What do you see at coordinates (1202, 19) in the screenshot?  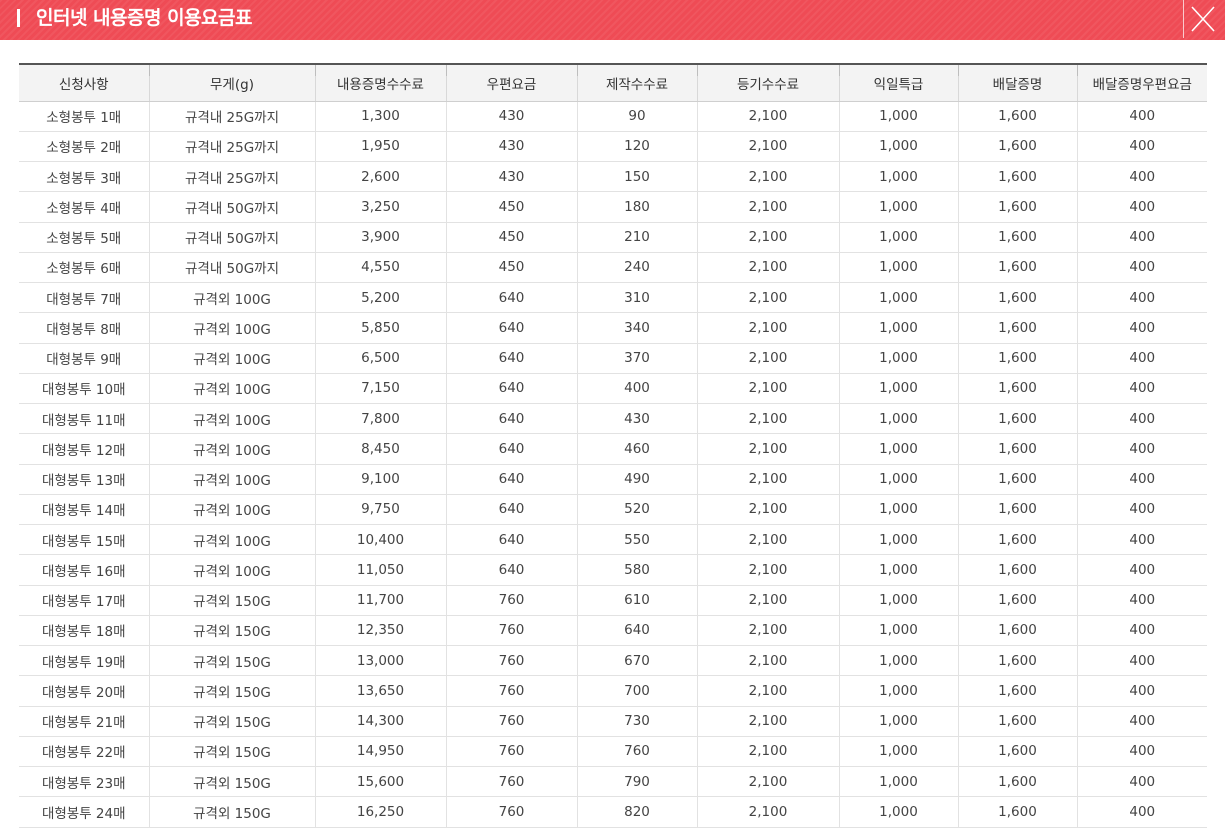 I see `close-button` at bounding box center [1202, 19].